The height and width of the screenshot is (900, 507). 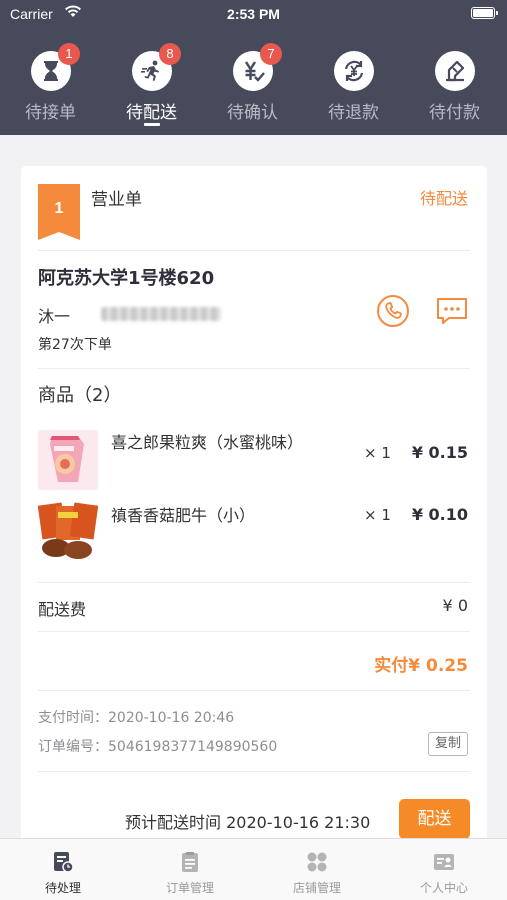 I want to click on status-bar: Carrier 2:53 PM, so click(x=253, y=15).